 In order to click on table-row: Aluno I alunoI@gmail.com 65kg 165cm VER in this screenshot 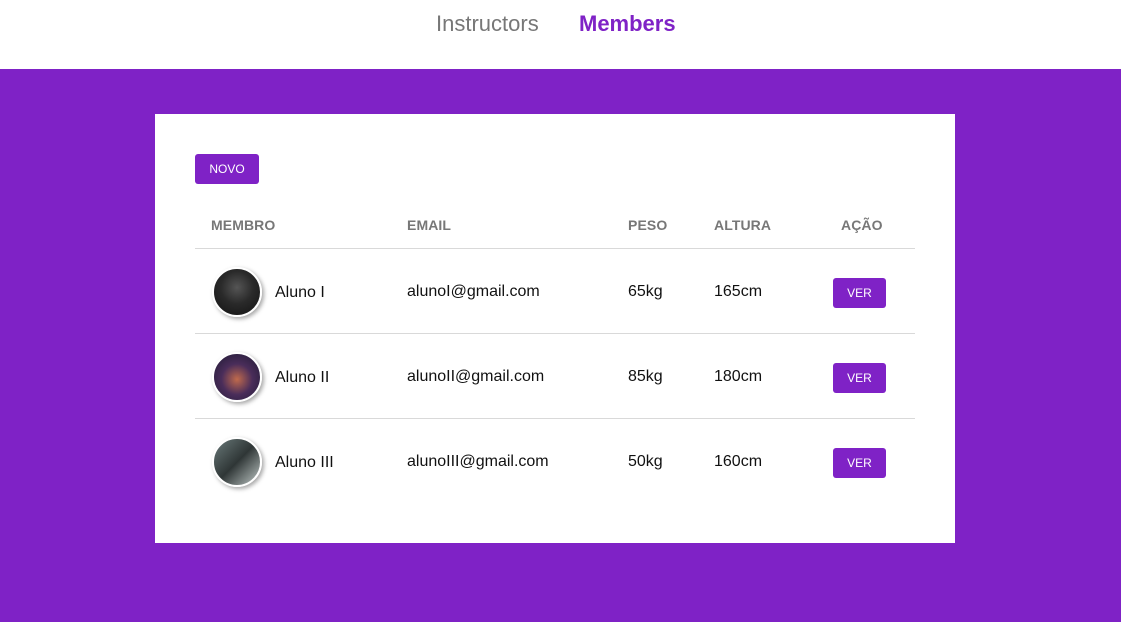, I will do `click(555, 291)`.